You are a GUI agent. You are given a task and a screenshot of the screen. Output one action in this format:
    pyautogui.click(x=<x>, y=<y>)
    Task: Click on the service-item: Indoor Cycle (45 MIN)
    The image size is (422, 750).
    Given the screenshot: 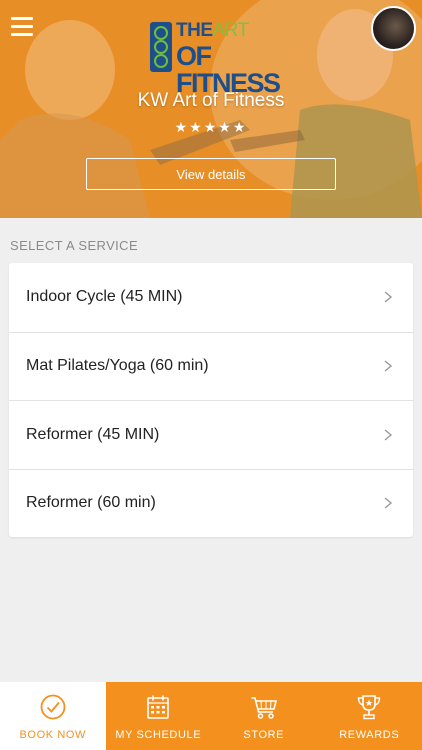 What is the action you would take?
    pyautogui.click(x=211, y=297)
    